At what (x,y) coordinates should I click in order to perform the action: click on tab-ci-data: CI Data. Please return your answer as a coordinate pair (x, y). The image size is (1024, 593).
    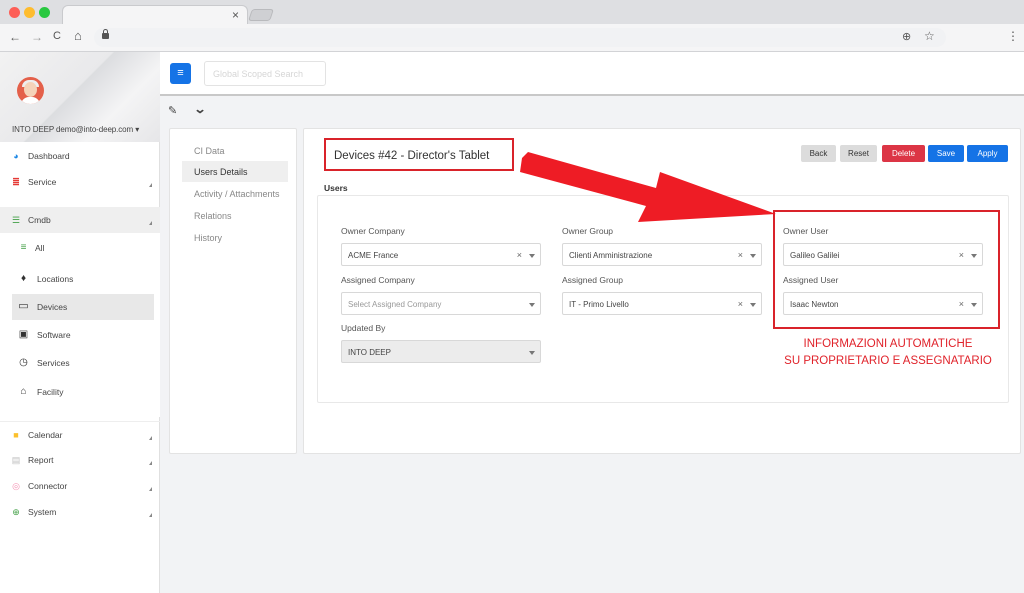
    Looking at the image, I should click on (209, 151).